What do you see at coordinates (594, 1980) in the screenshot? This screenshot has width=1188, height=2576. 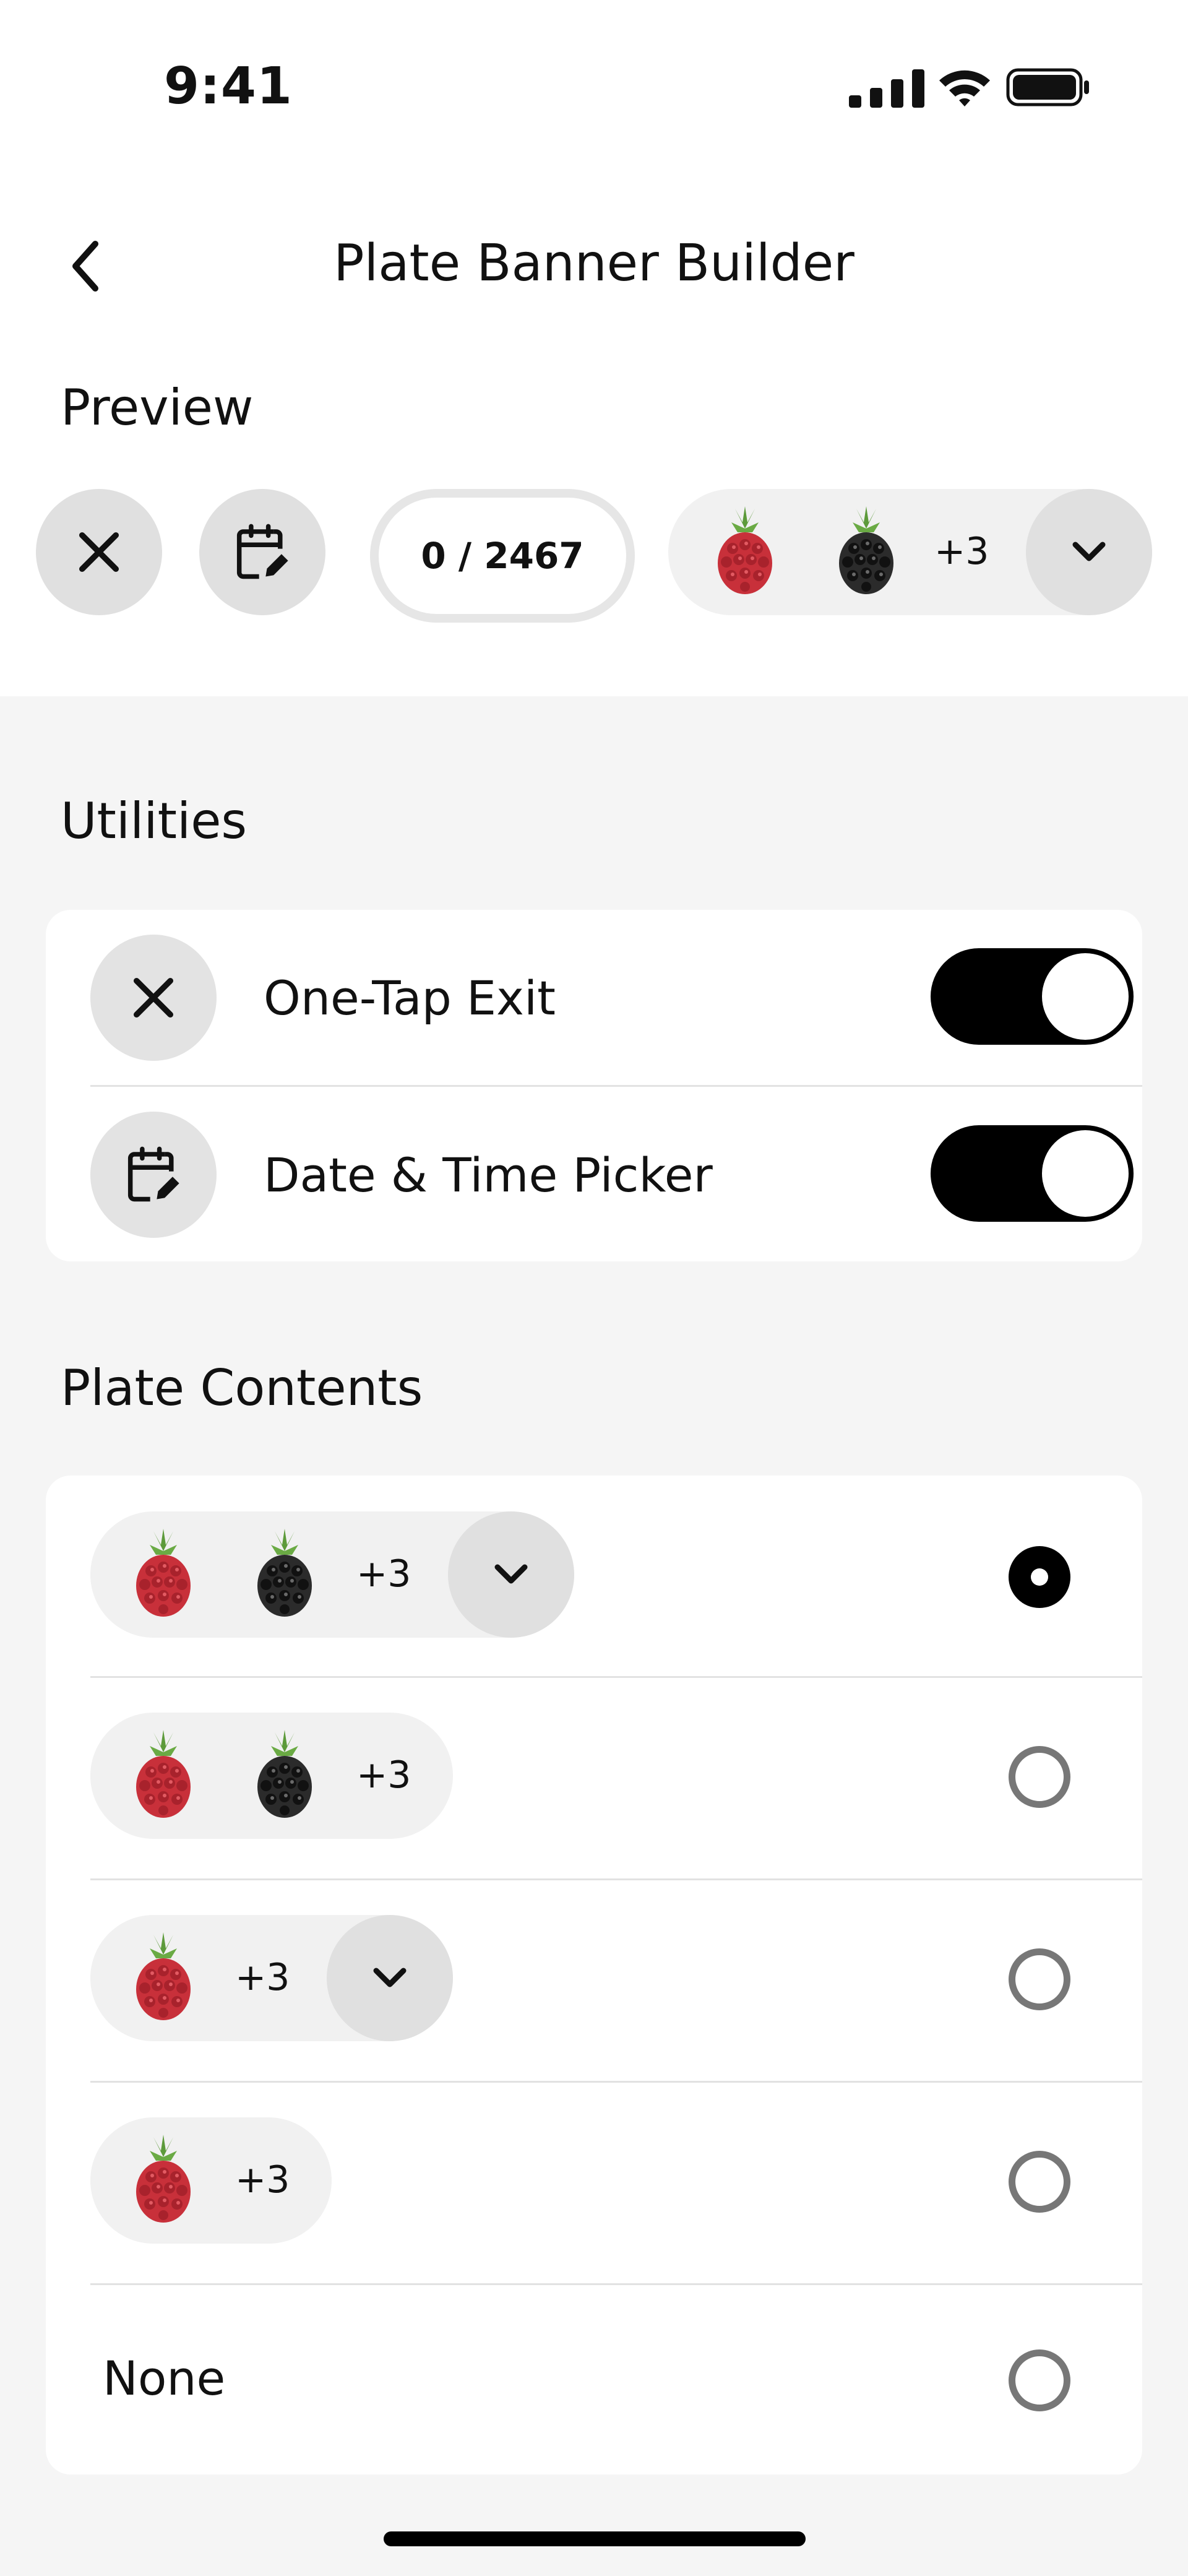 I see `plate-option-3: +3` at bounding box center [594, 1980].